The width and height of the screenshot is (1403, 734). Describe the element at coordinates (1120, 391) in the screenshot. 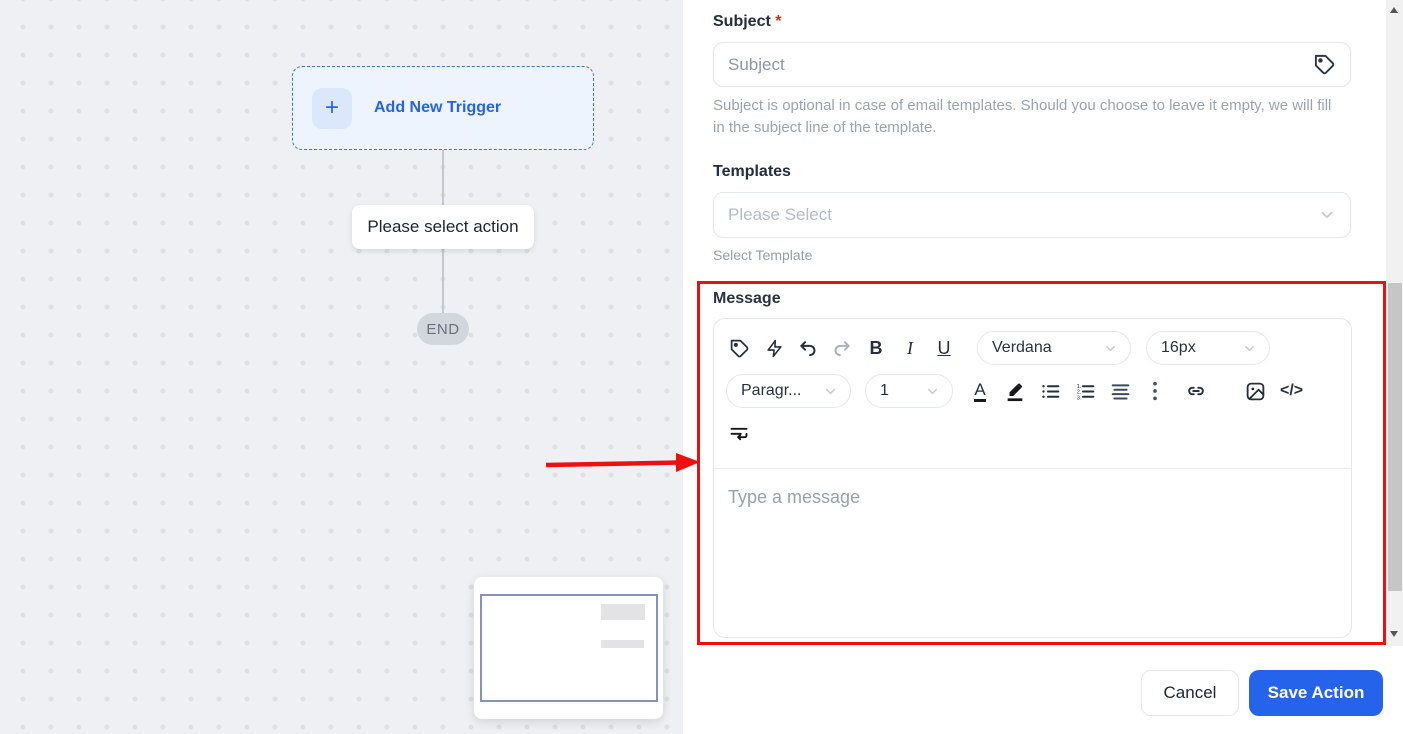

I see `align-text-icon` at that location.